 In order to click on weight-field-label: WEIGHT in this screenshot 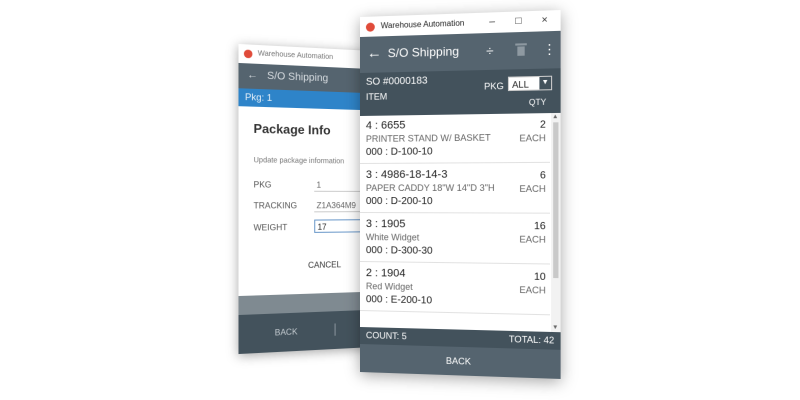, I will do `click(270, 227)`.